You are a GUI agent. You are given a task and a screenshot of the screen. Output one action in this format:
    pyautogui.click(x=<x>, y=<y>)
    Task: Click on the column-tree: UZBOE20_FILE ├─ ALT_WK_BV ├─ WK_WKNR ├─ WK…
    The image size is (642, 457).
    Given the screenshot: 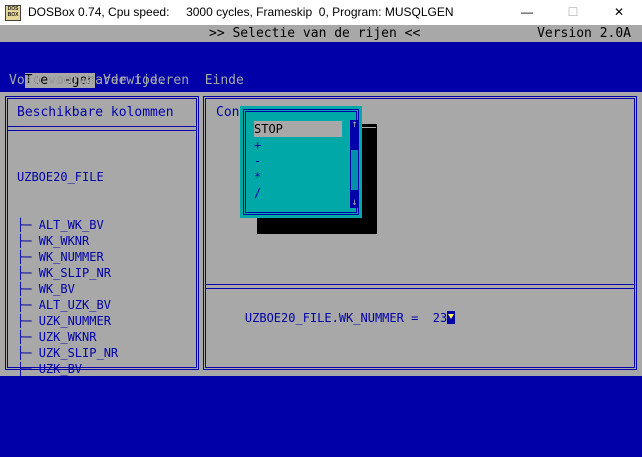 What is the action you would take?
    pyautogui.click(x=75, y=297)
    